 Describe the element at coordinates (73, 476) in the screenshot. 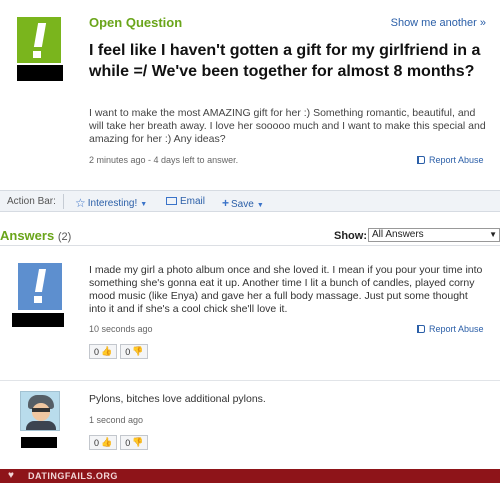

I see `site-watermark: DATINGFAILS.ORG` at that location.